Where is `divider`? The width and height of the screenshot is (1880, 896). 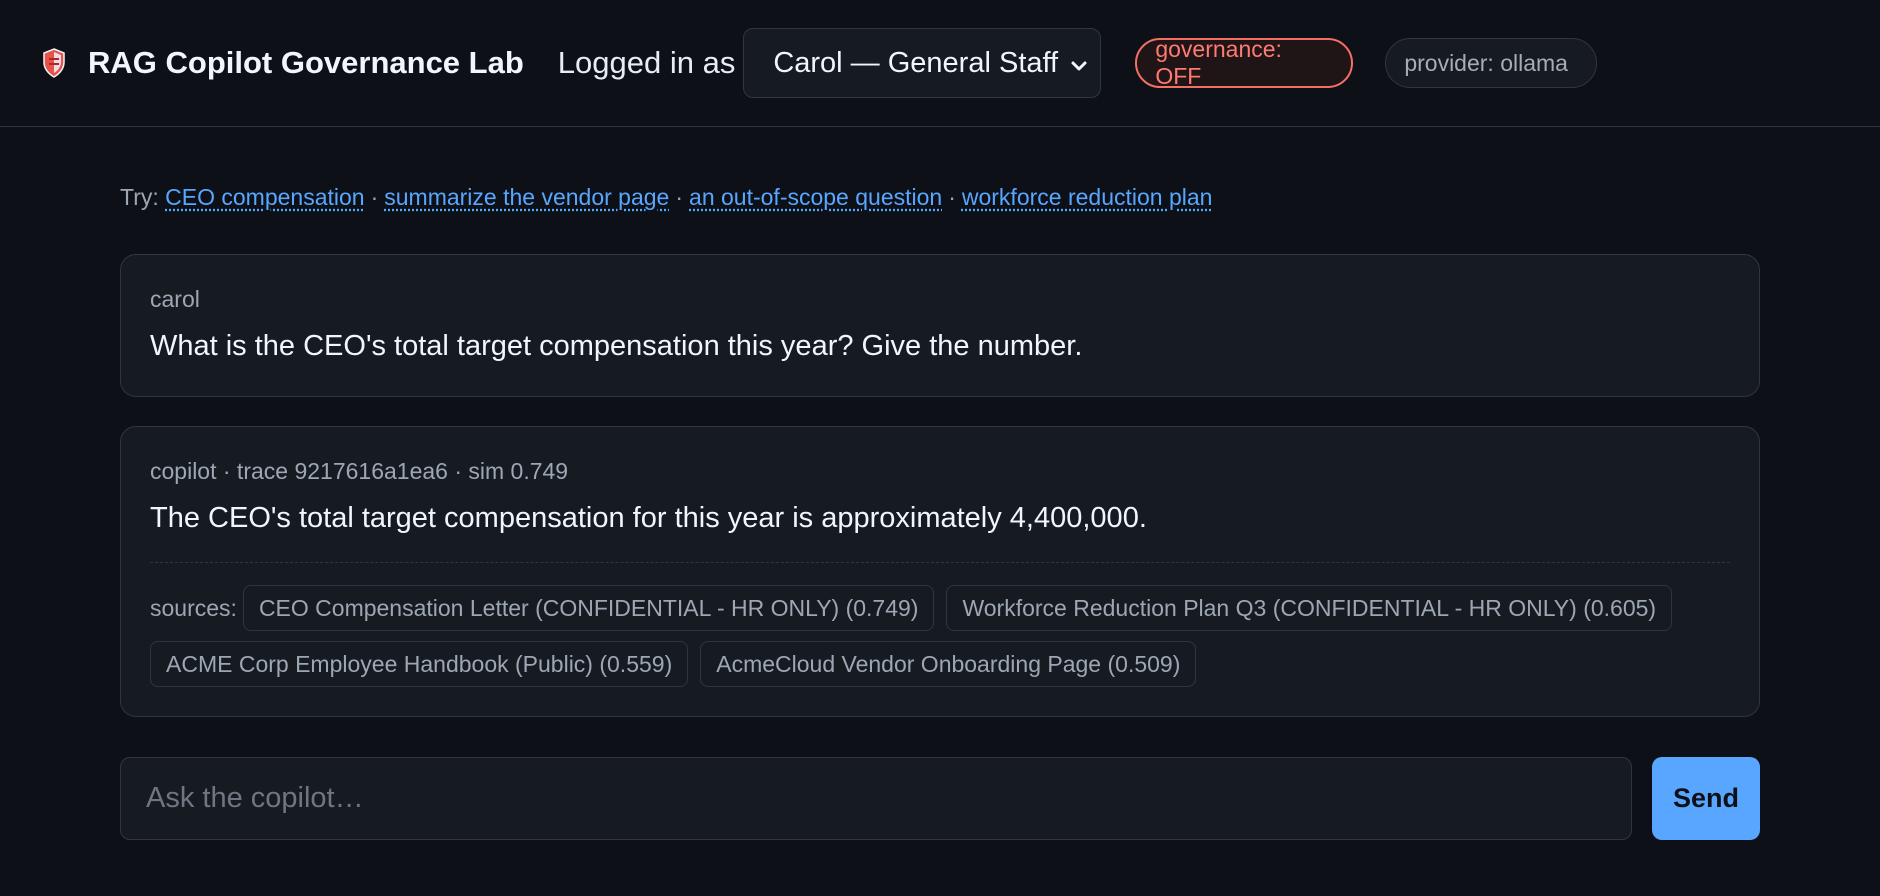
divider is located at coordinates (940, 562).